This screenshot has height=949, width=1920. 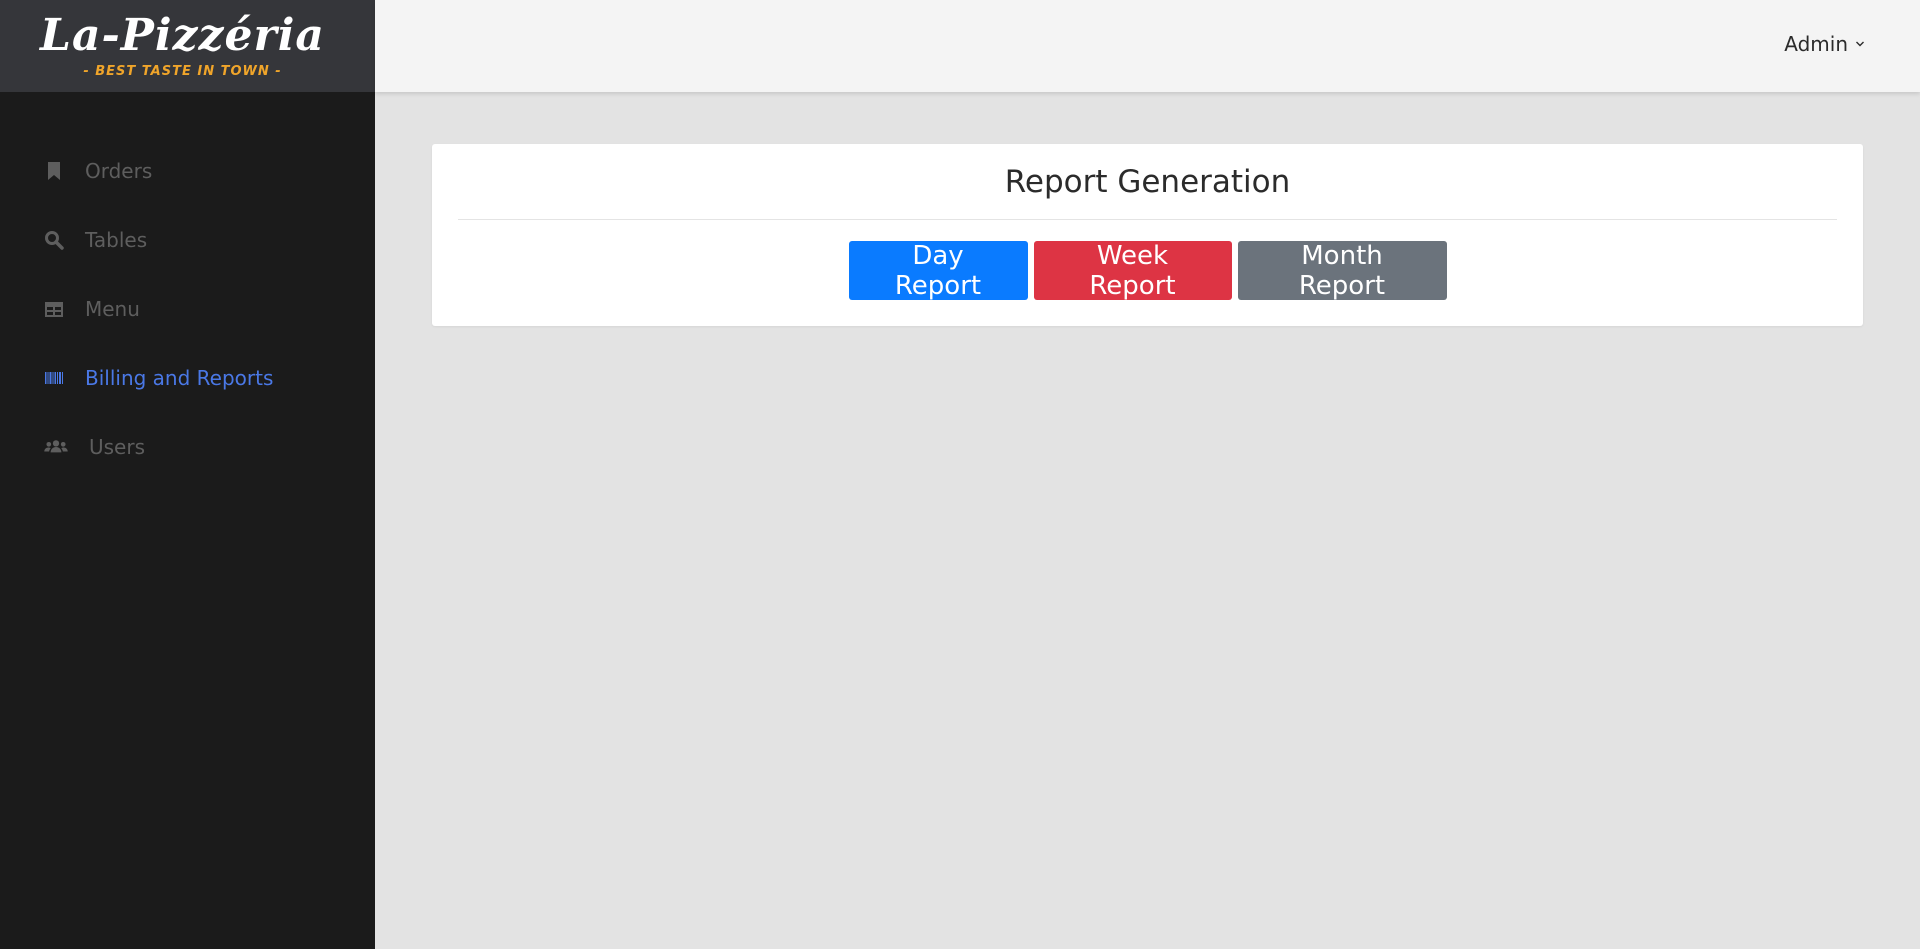 I want to click on search-icon, so click(x=54, y=240).